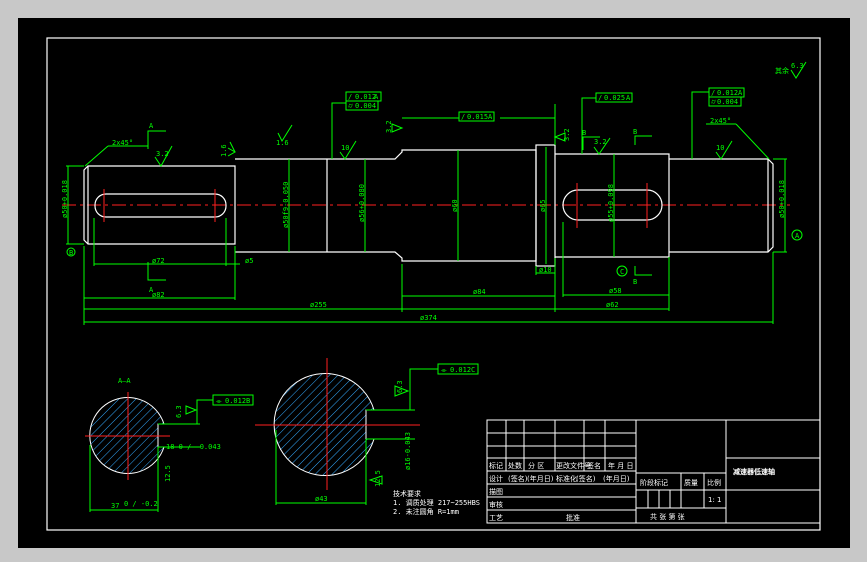 The height and width of the screenshot is (562, 867). Describe the element at coordinates (611, 203) in the screenshot. I see `dim-dia6: ø55+0.098` at that location.